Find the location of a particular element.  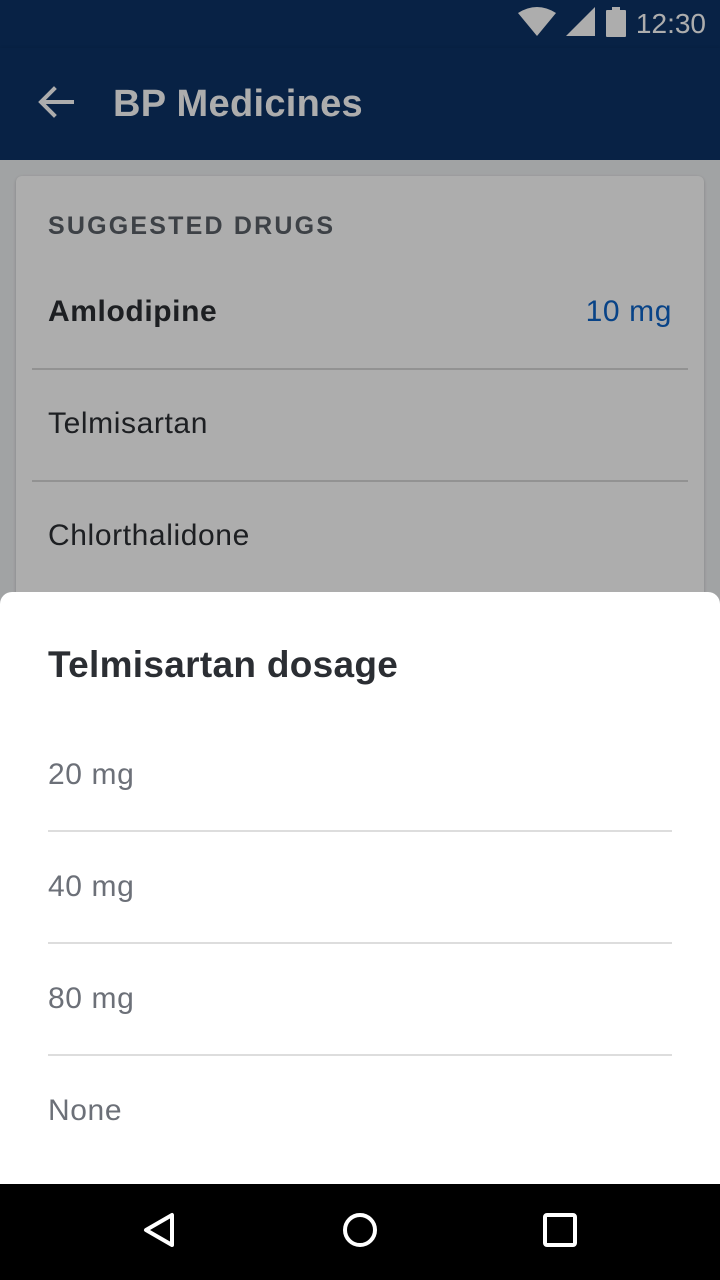

dosage-option-40mg: 40 mg is located at coordinates (360, 887).